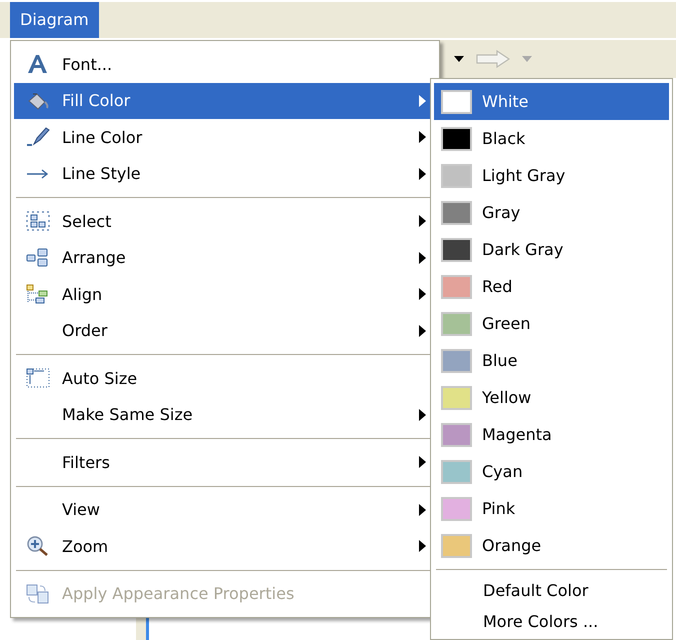  I want to click on menu-item: Line Style, so click(225, 174).